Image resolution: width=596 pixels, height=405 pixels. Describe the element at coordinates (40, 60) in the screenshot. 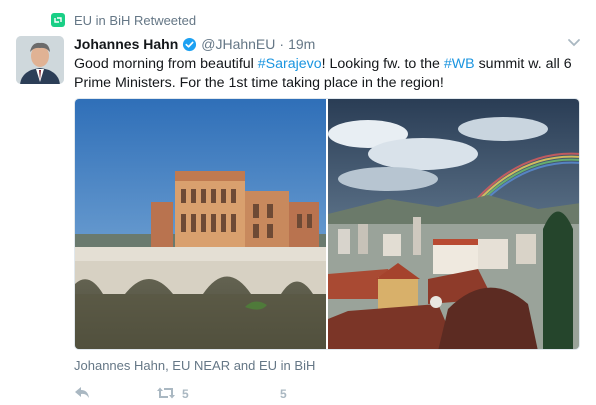

I see `avatar` at that location.